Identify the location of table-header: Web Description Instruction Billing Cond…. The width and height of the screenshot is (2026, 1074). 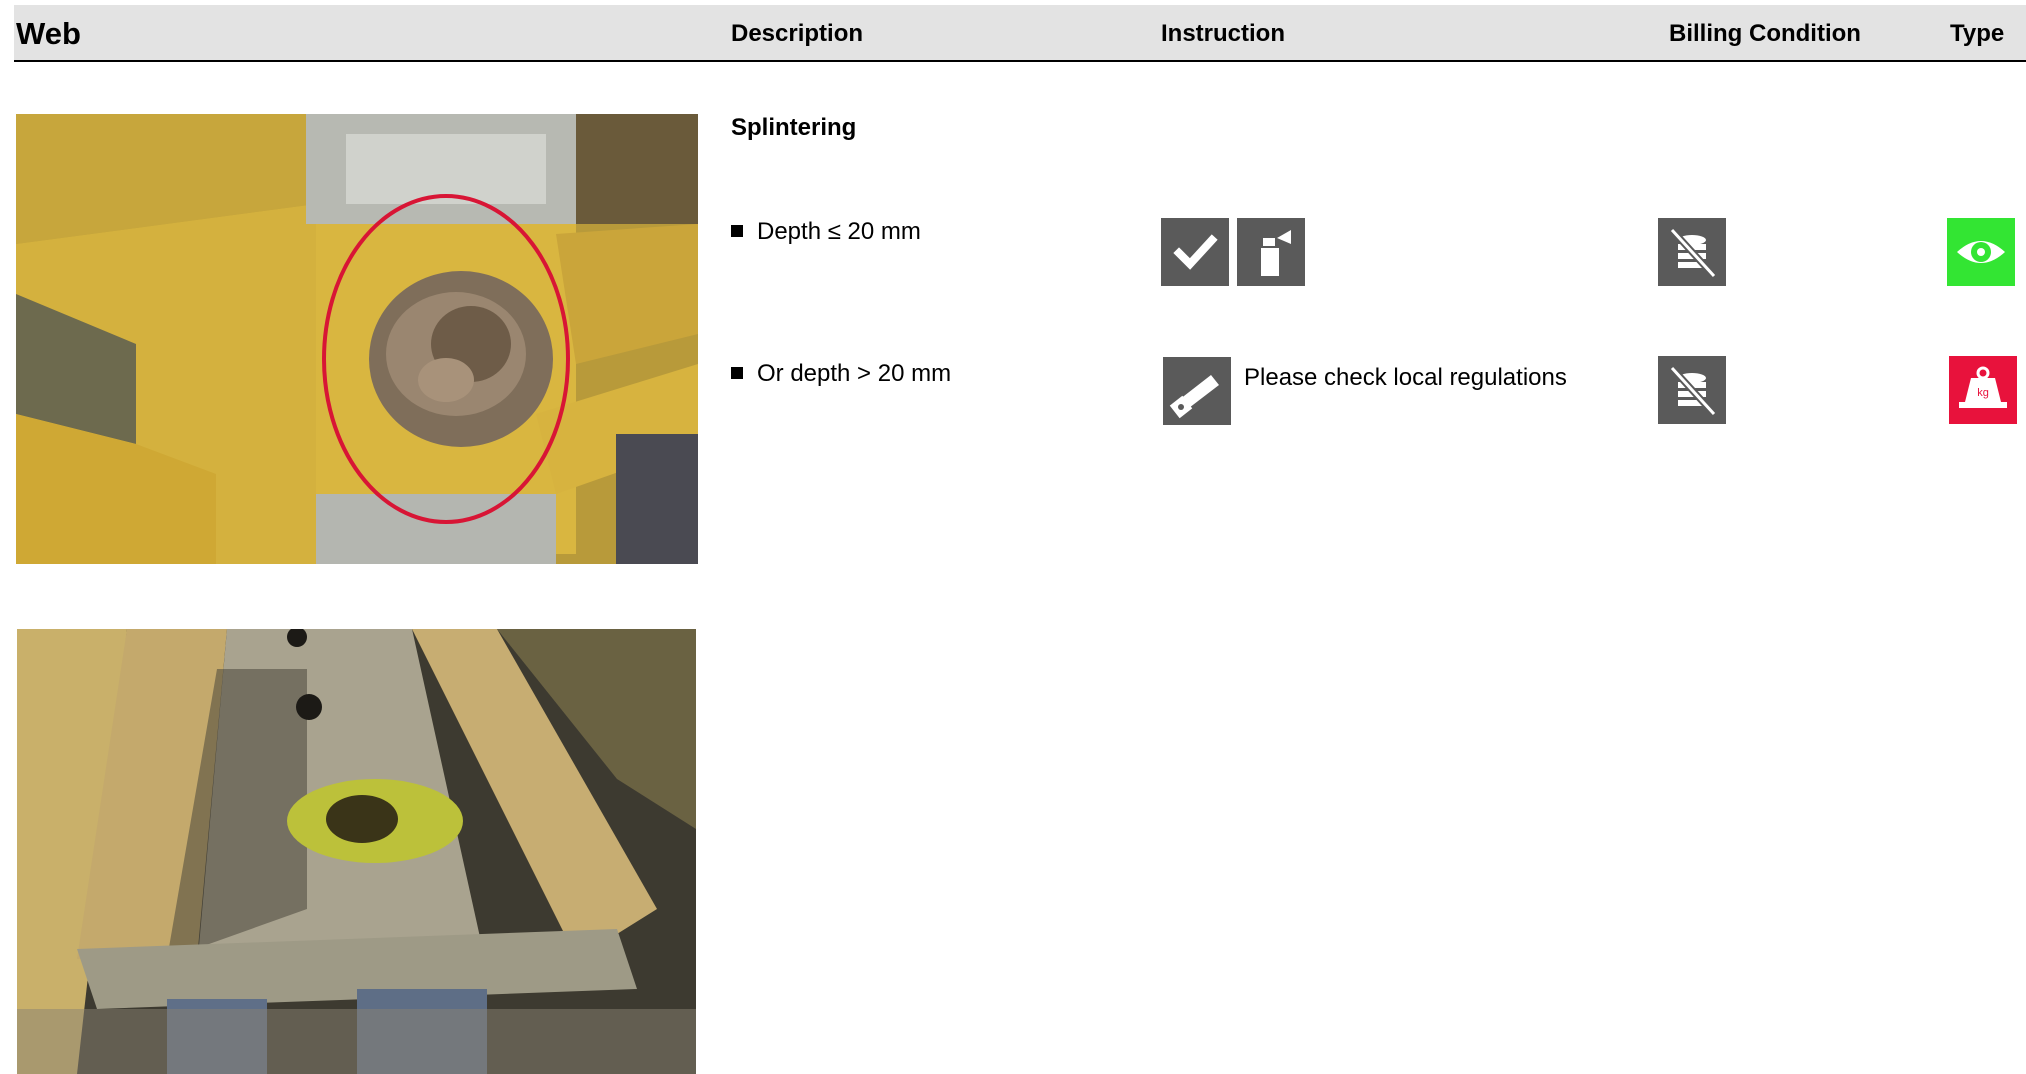
(1020, 33).